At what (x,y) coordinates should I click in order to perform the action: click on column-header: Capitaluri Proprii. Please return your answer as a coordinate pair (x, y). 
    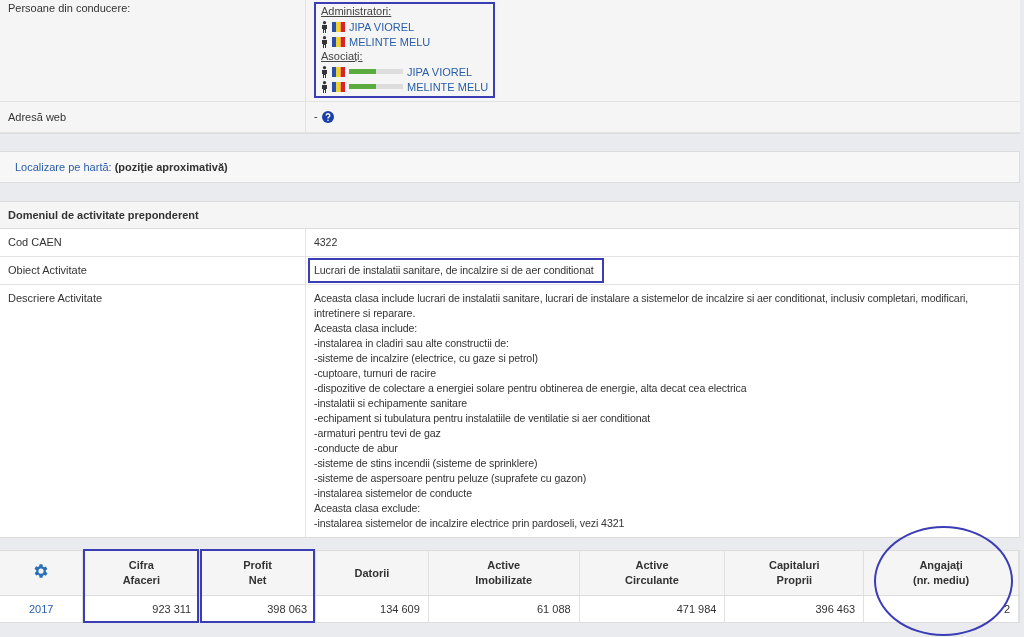
    Looking at the image, I should click on (794, 573).